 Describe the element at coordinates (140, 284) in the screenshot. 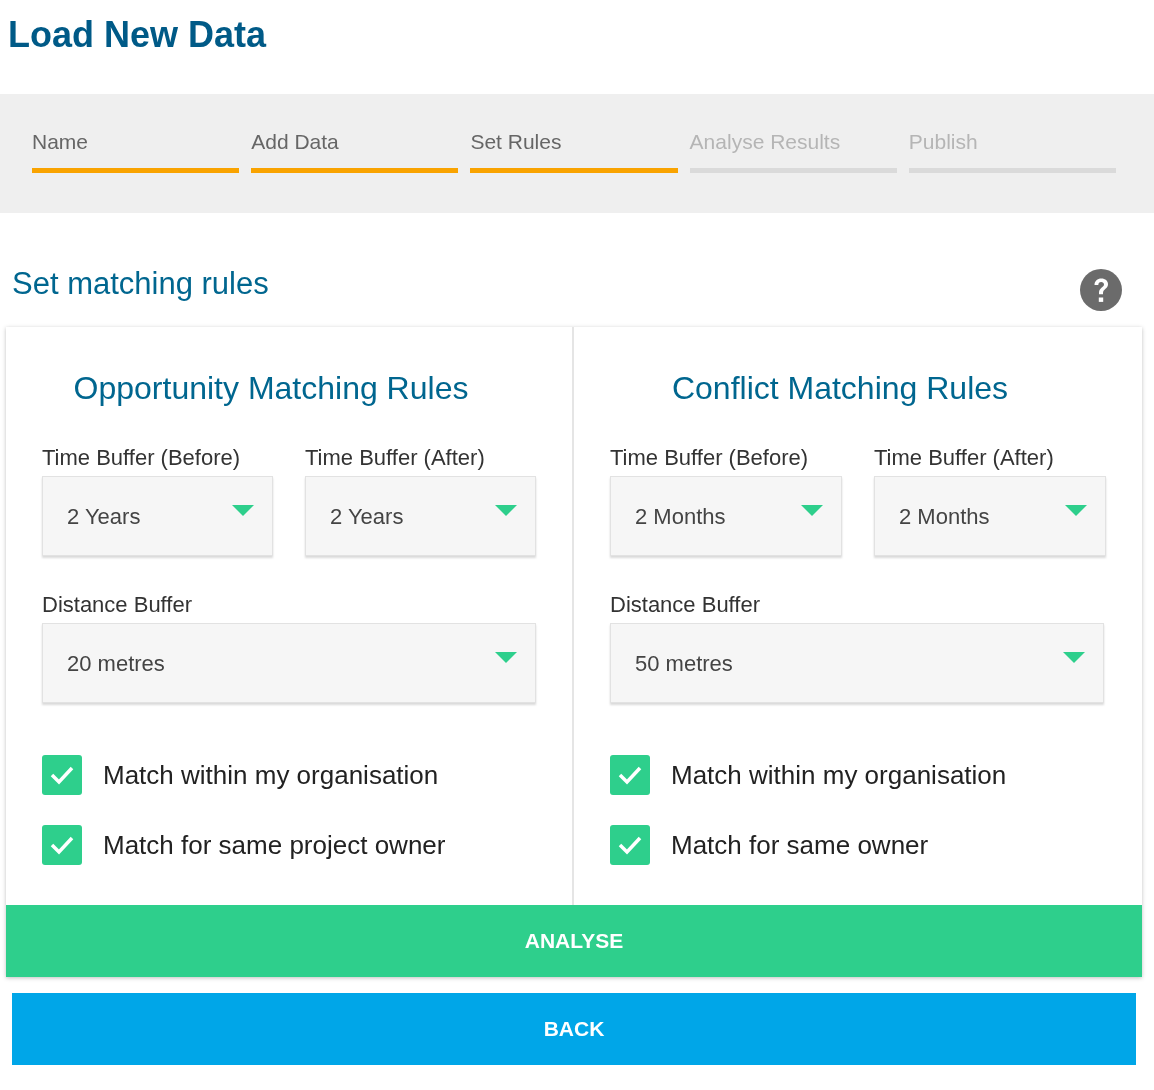

I see `section-title: Set matching rules` at that location.